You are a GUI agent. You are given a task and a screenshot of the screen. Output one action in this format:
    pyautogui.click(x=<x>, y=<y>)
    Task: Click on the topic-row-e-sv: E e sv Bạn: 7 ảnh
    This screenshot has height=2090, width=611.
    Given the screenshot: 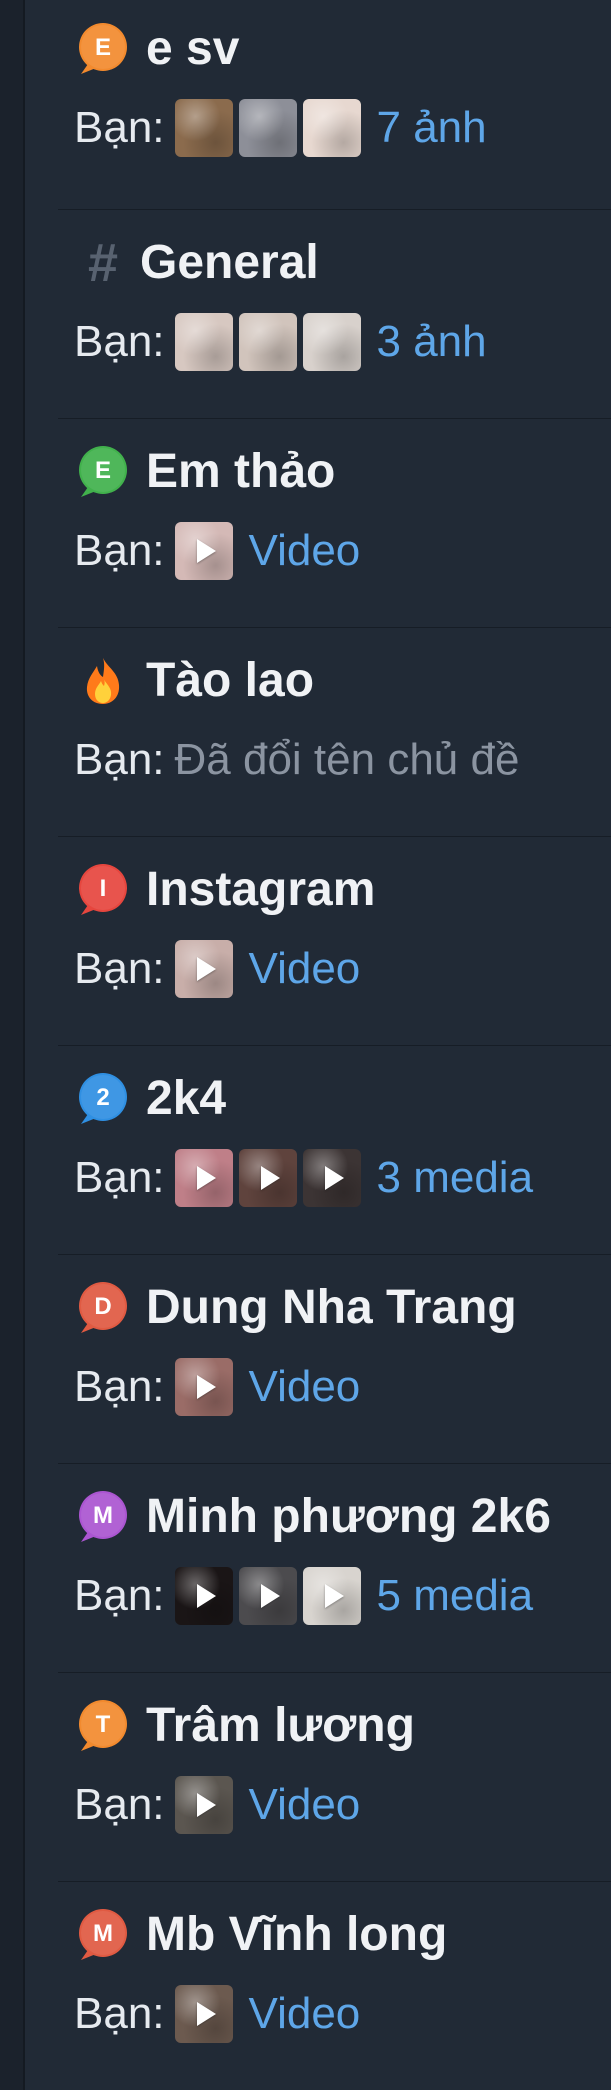 What is the action you would take?
    pyautogui.click(x=334, y=105)
    